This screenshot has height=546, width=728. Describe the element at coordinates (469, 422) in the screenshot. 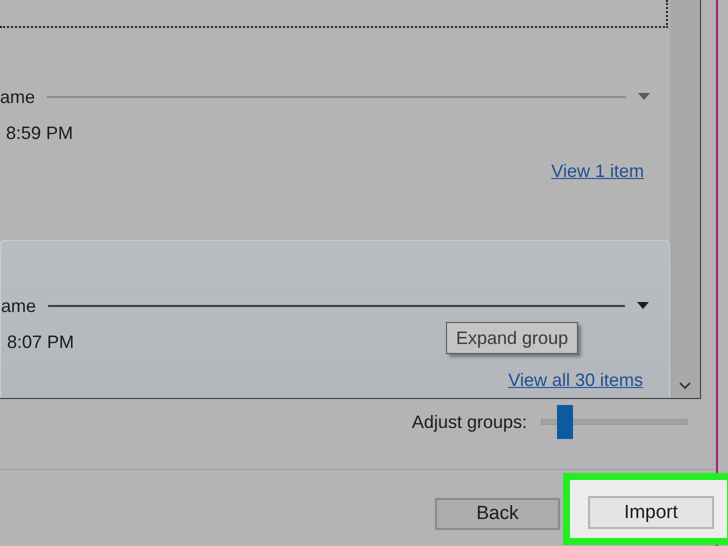

I see `adjust-groups-label: Adjust groups:` at that location.